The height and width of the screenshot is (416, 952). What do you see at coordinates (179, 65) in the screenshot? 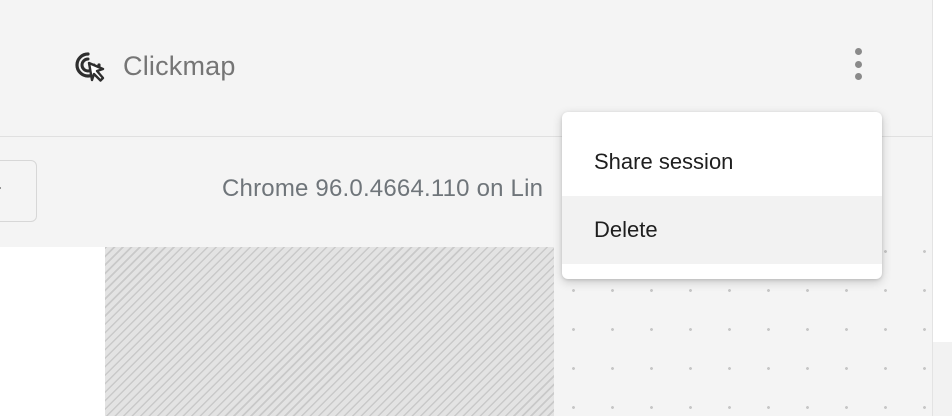
I see `brand-label: Clickmap` at bounding box center [179, 65].